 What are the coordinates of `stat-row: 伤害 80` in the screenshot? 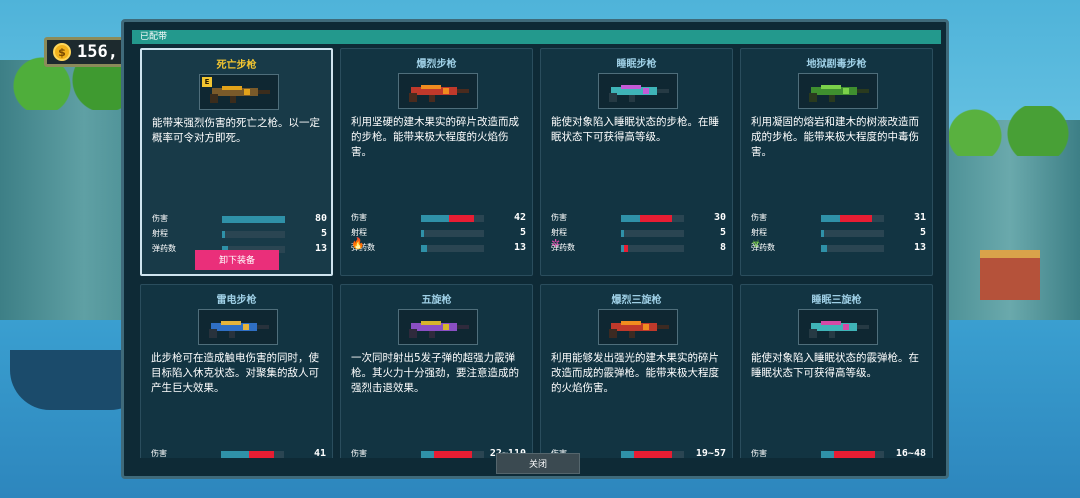 It's located at (239, 219).